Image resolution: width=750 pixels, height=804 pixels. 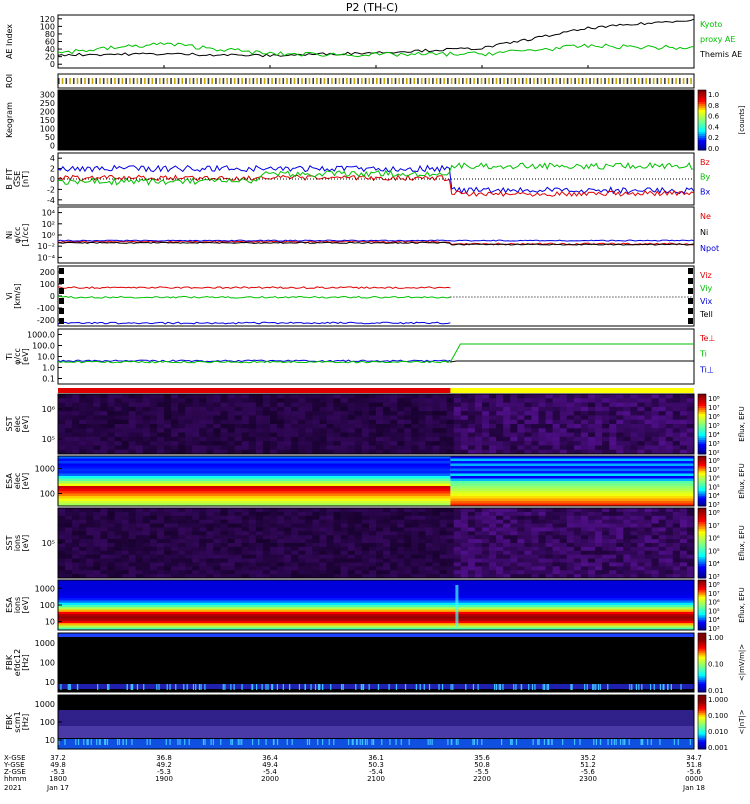 What do you see at coordinates (48, 213) in the screenshot?
I see `tick-label: 10⁴` at bounding box center [48, 213].